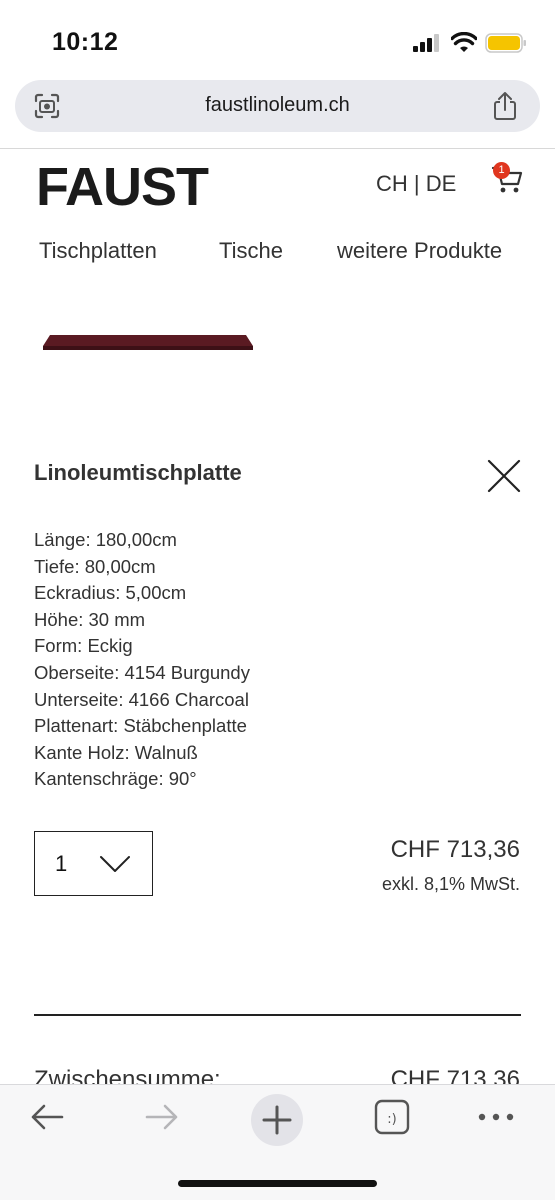  What do you see at coordinates (85, 42) in the screenshot?
I see `status-time: 10:12` at bounding box center [85, 42].